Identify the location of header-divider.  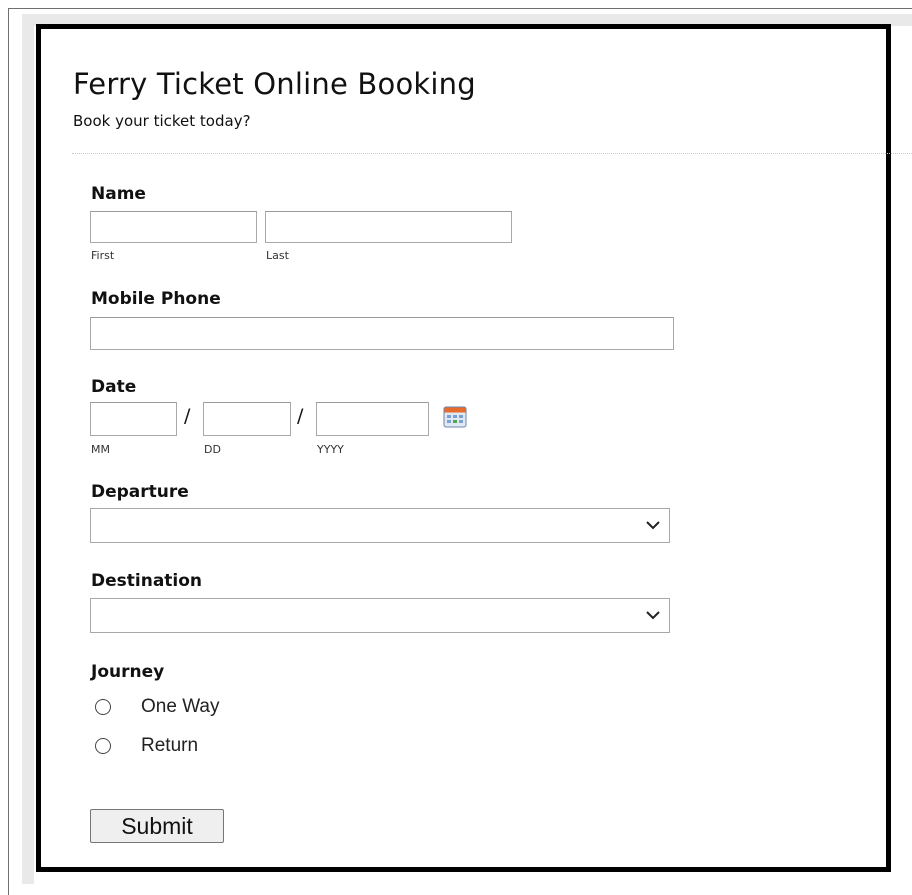
(492, 153).